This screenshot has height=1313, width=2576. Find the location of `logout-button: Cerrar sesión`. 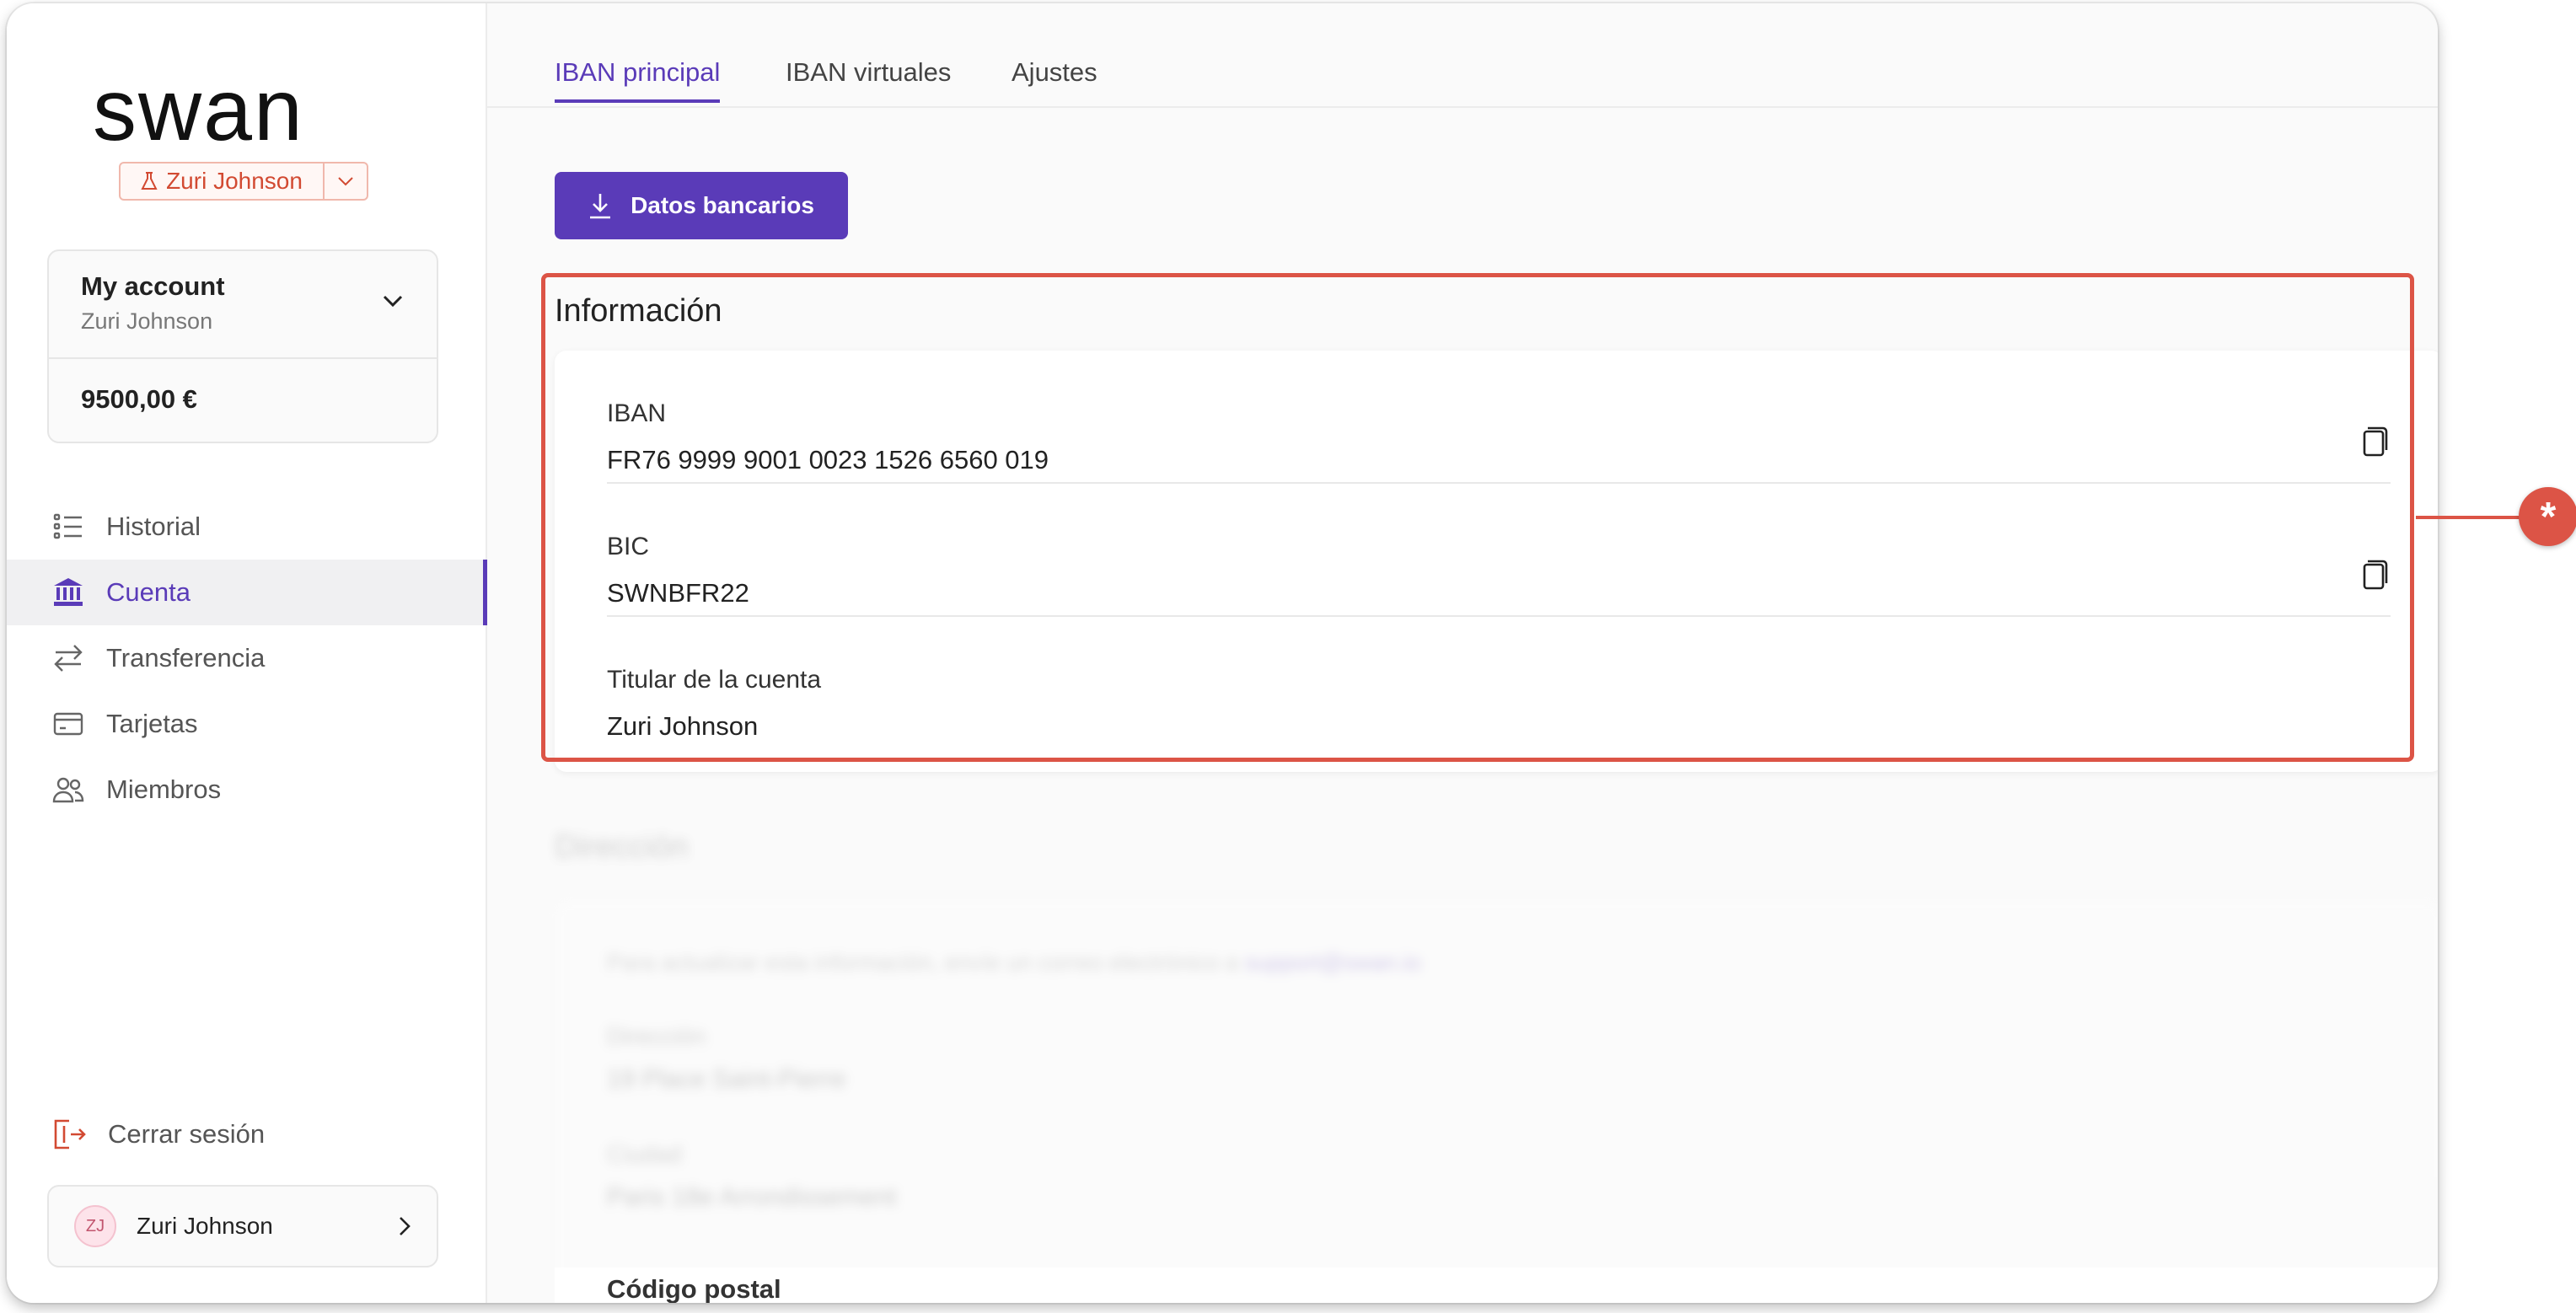

logout-button: Cerrar sesión is located at coordinates (158, 1134).